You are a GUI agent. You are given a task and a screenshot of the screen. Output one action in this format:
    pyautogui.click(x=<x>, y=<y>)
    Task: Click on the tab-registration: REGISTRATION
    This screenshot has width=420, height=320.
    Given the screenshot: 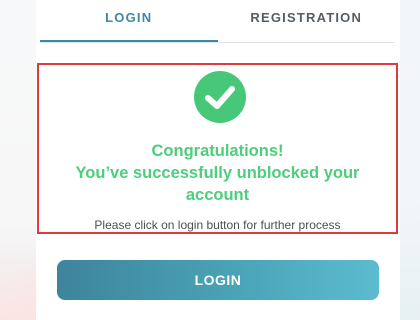 What is the action you would take?
    pyautogui.click(x=307, y=20)
    